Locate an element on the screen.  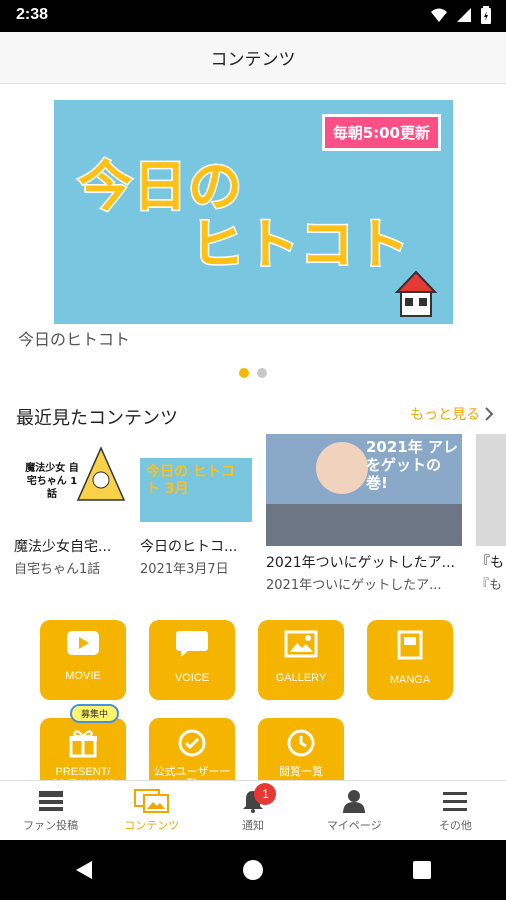
bottom-navigation: ファン投稿 コンテンツ 1 通知 マイページ その他 is located at coordinates (253, 810).